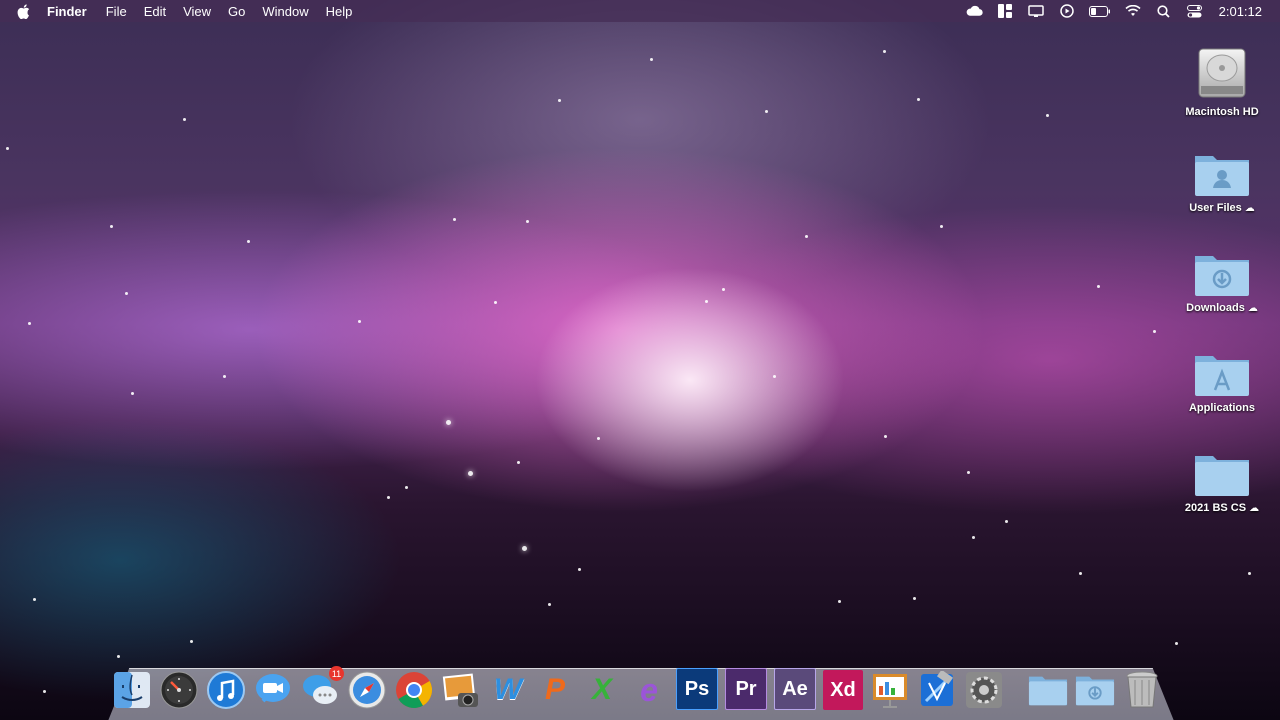 The image size is (1280, 720). Describe the element at coordinates (1164, 11) in the screenshot. I see `search-icon` at that location.